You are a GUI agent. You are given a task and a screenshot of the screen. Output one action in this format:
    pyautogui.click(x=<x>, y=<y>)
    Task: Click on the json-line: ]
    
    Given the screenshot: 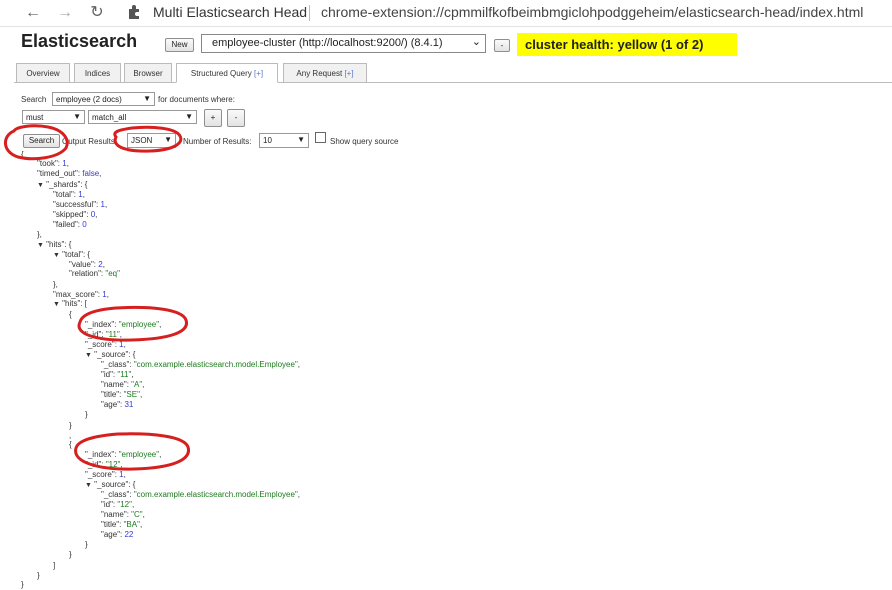 What is the action you would take?
    pyautogui.click(x=54, y=565)
    